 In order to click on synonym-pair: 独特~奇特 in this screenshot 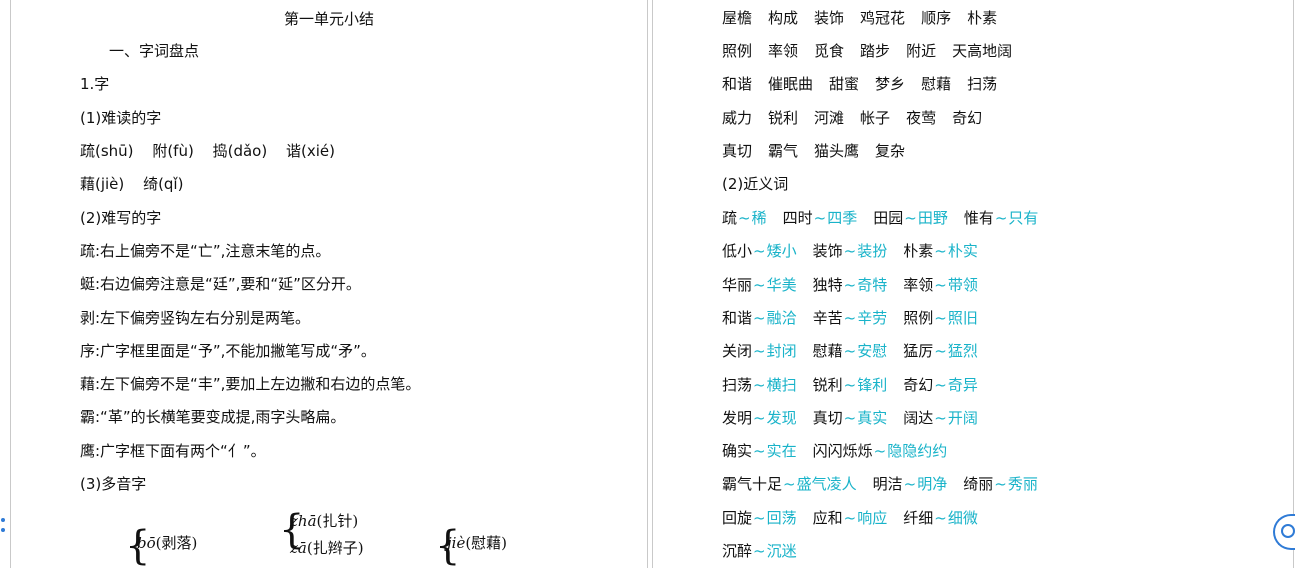, I will do `click(850, 285)`.